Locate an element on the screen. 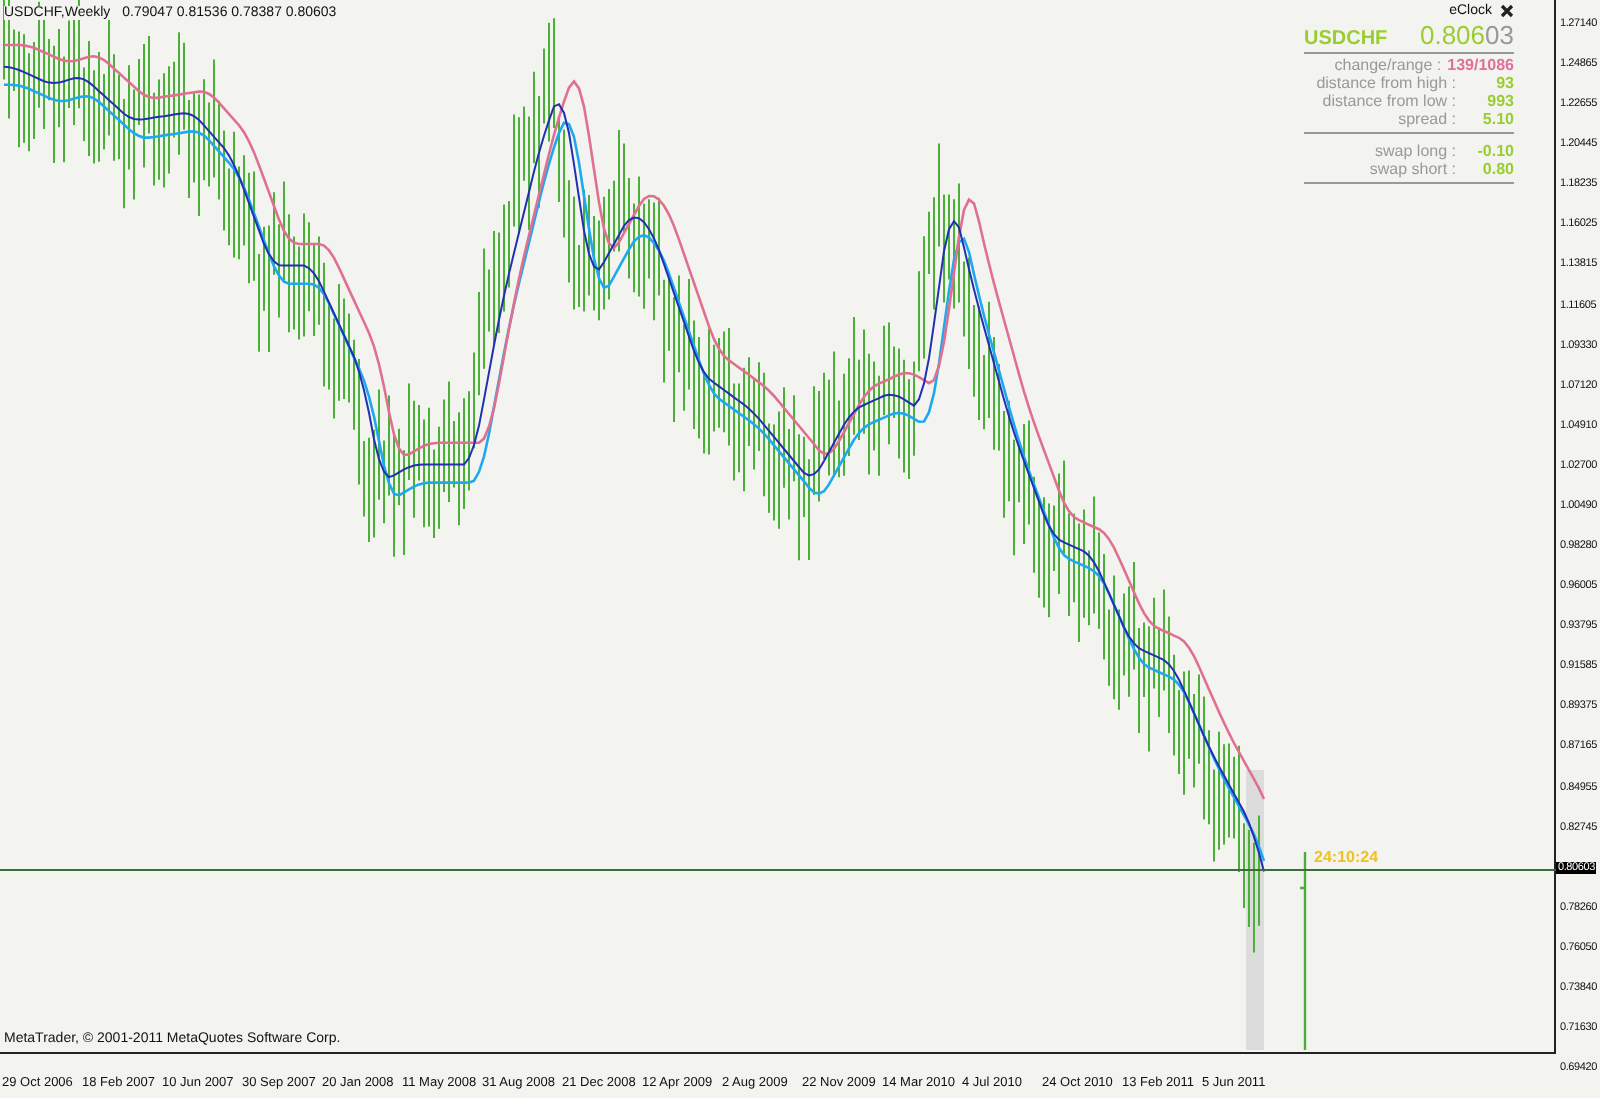 The image size is (1600, 1098). stat-value: 139/1086 is located at coordinates (1480, 65).